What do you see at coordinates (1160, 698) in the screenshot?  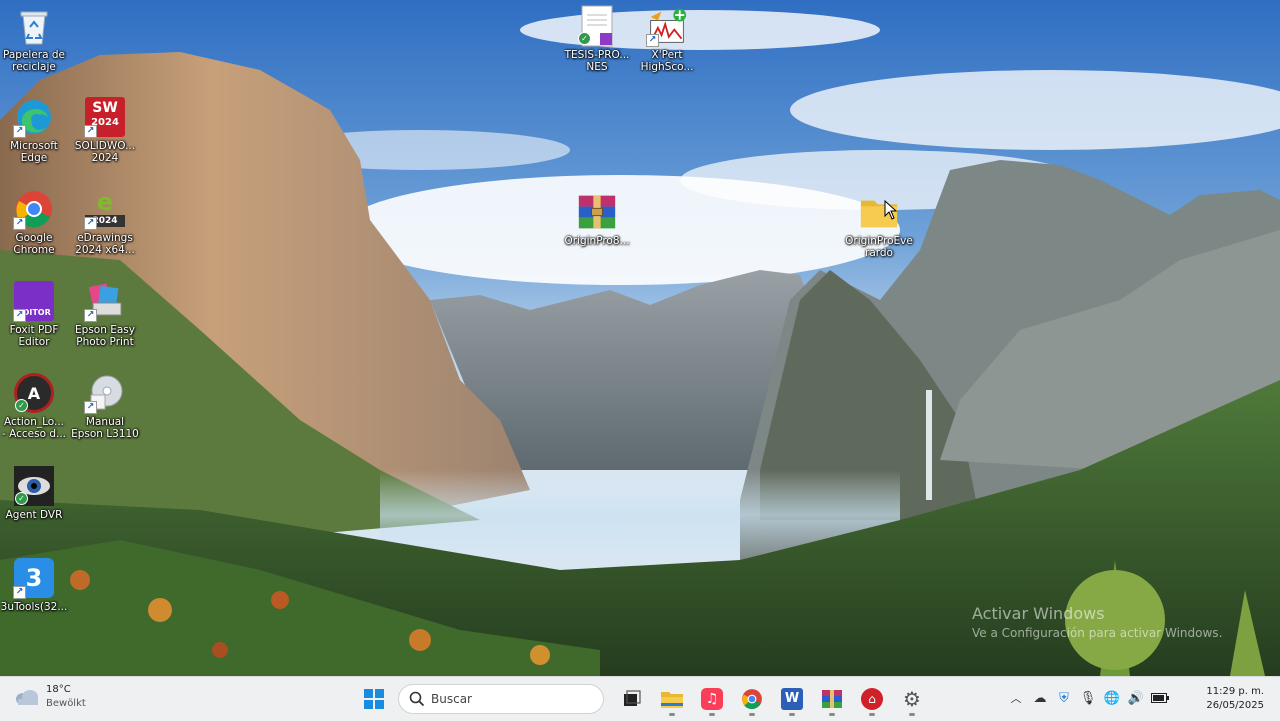 I see `tray-battery` at bounding box center [1160, 698].